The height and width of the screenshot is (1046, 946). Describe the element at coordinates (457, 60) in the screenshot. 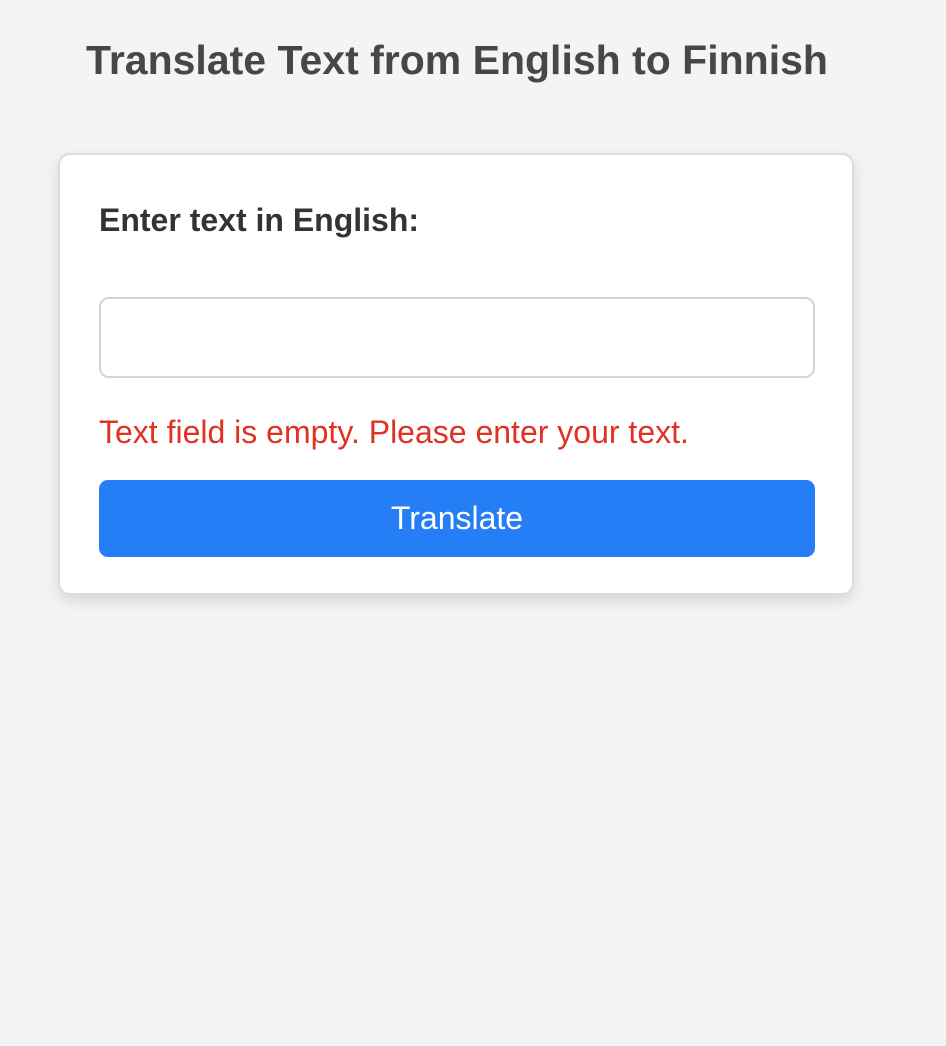

I see `page-title: Translate Text from English to Finnish` at that location.